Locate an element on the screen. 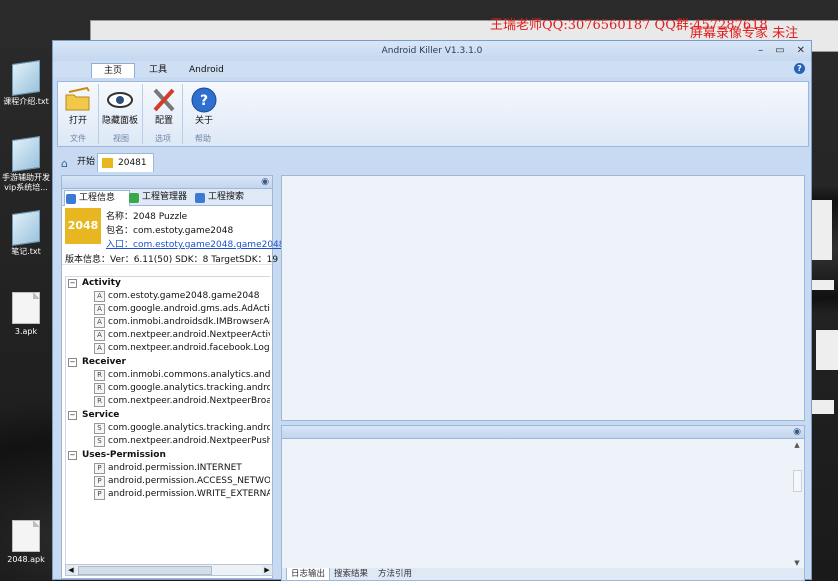 Image resolution: width=838 pixels, height=581 pixels. desktop-icon-2048apk: 2048.apk is located at coordinates (26, 542).